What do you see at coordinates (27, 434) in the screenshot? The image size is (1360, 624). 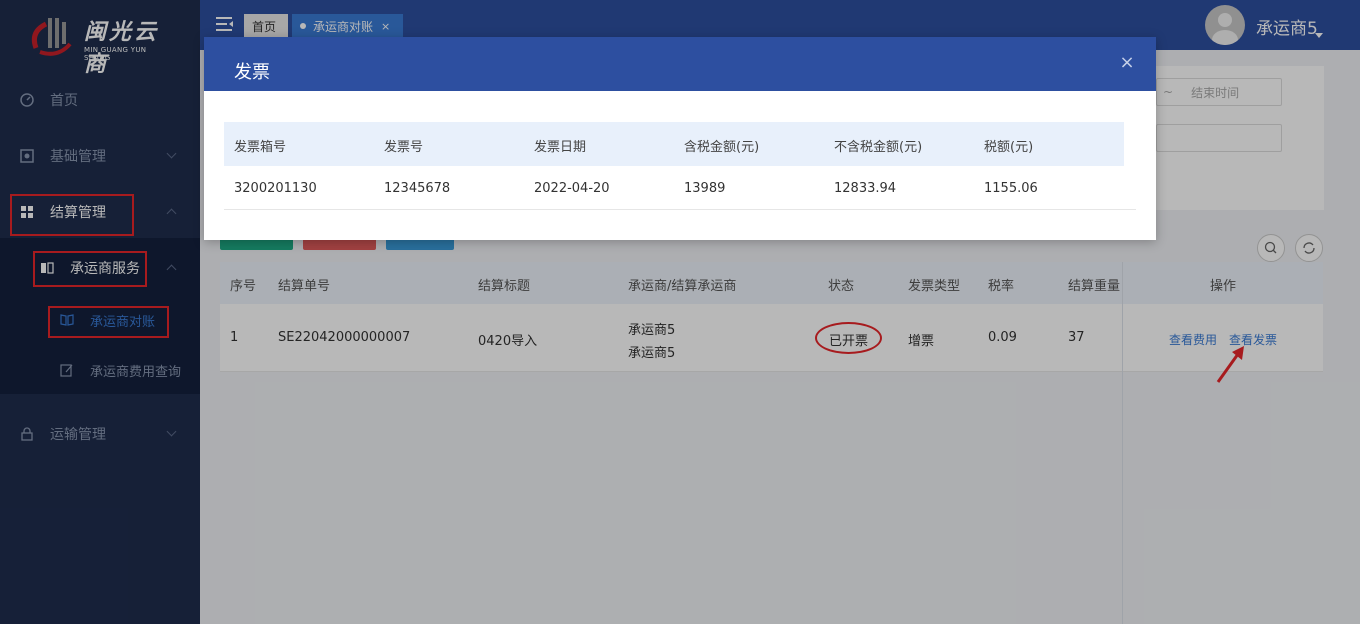 I see `lock-icon` at bounding box center [27, 434].